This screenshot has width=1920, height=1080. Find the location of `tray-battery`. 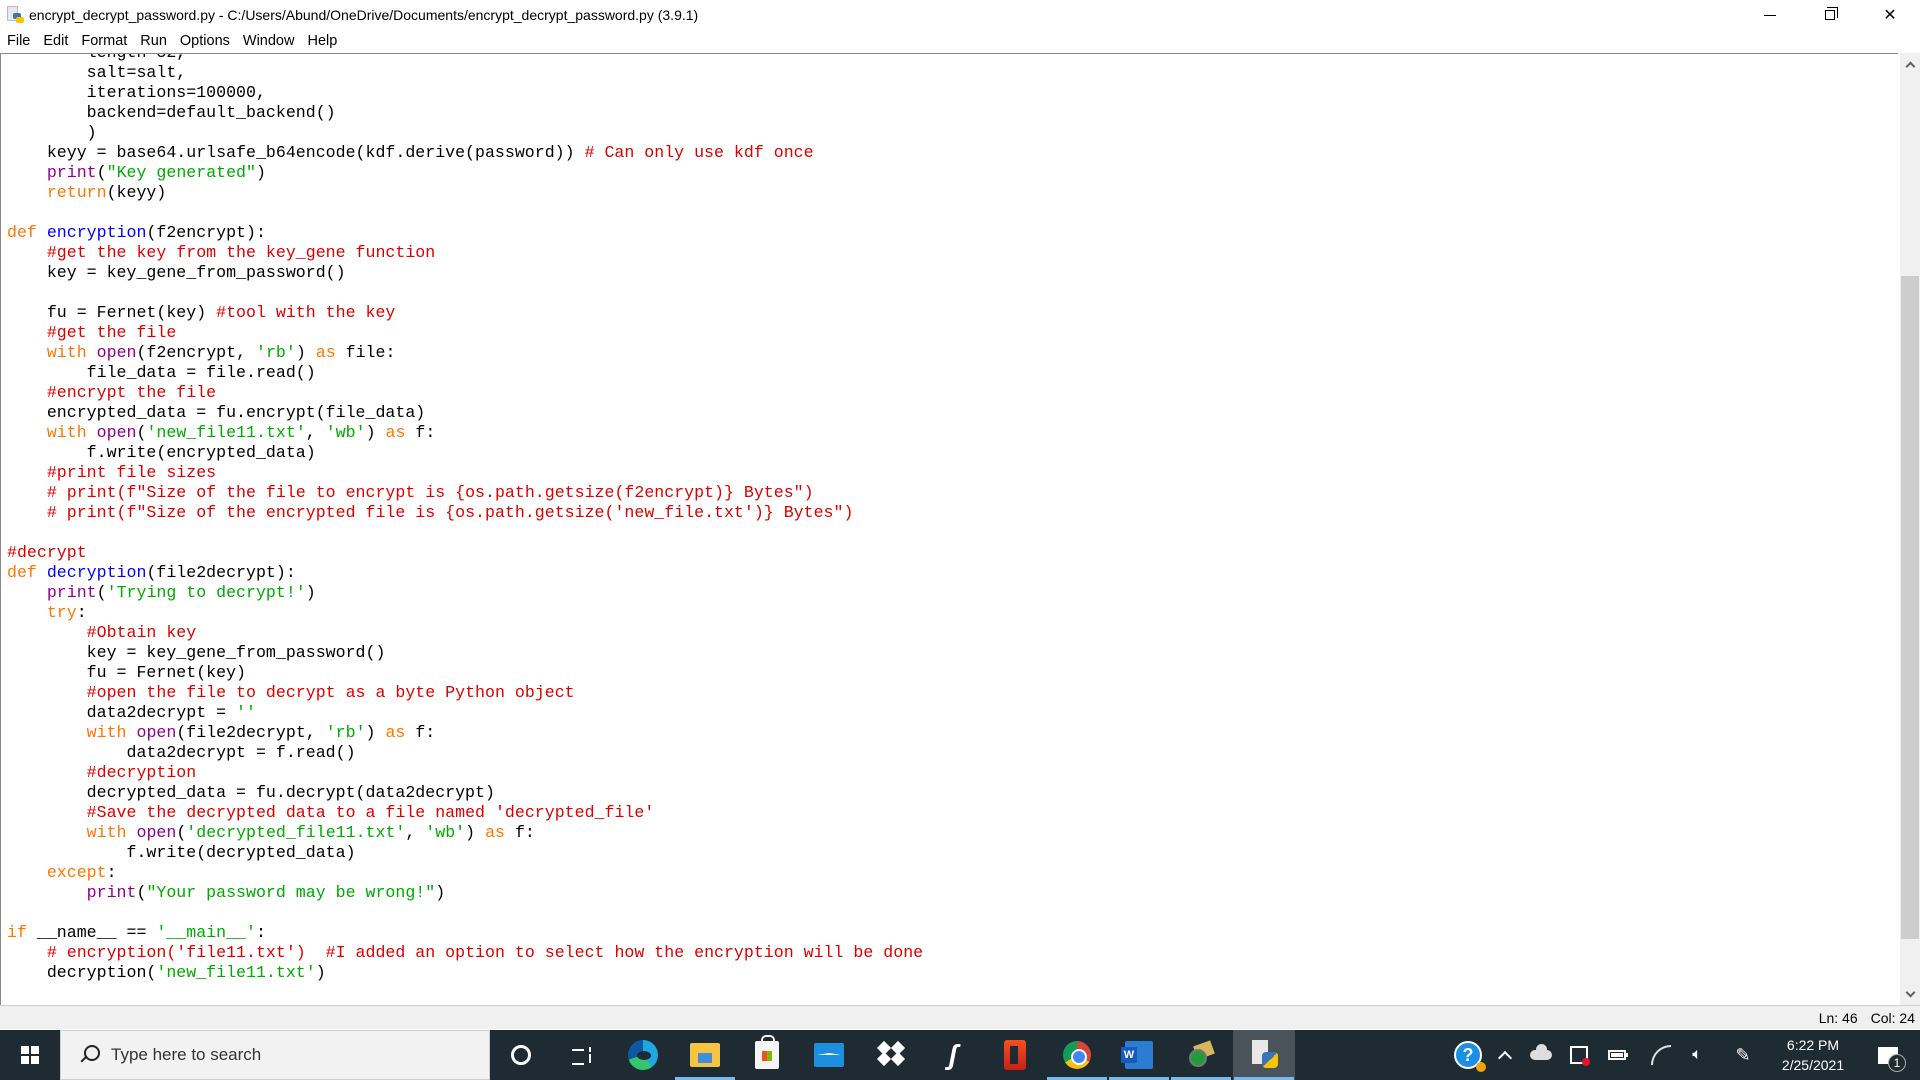

tray-battery is located at coordinates (1617, 1055).